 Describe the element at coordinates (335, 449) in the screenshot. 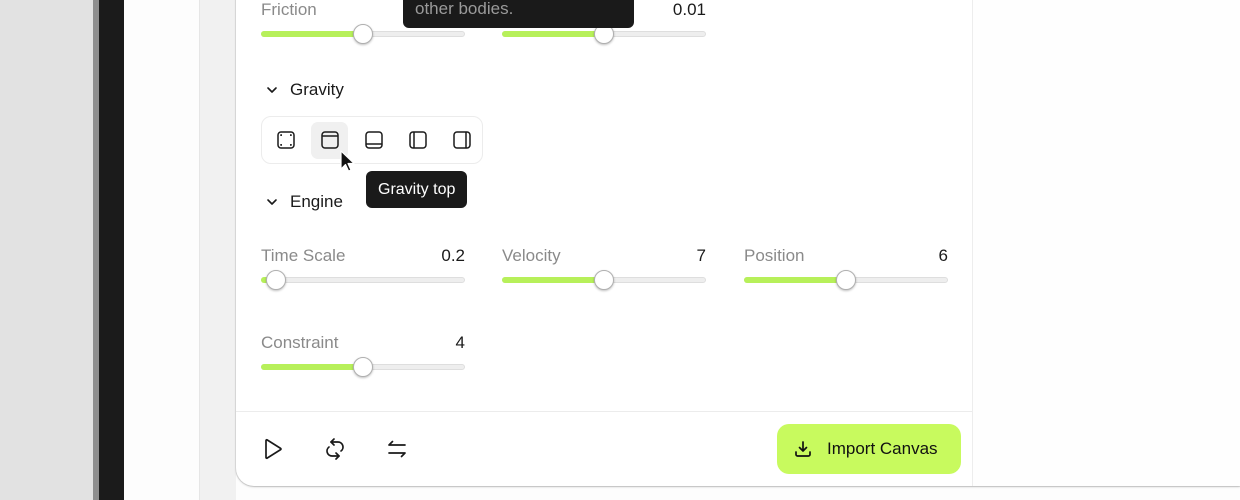

I see `repeat-icon` at that location.